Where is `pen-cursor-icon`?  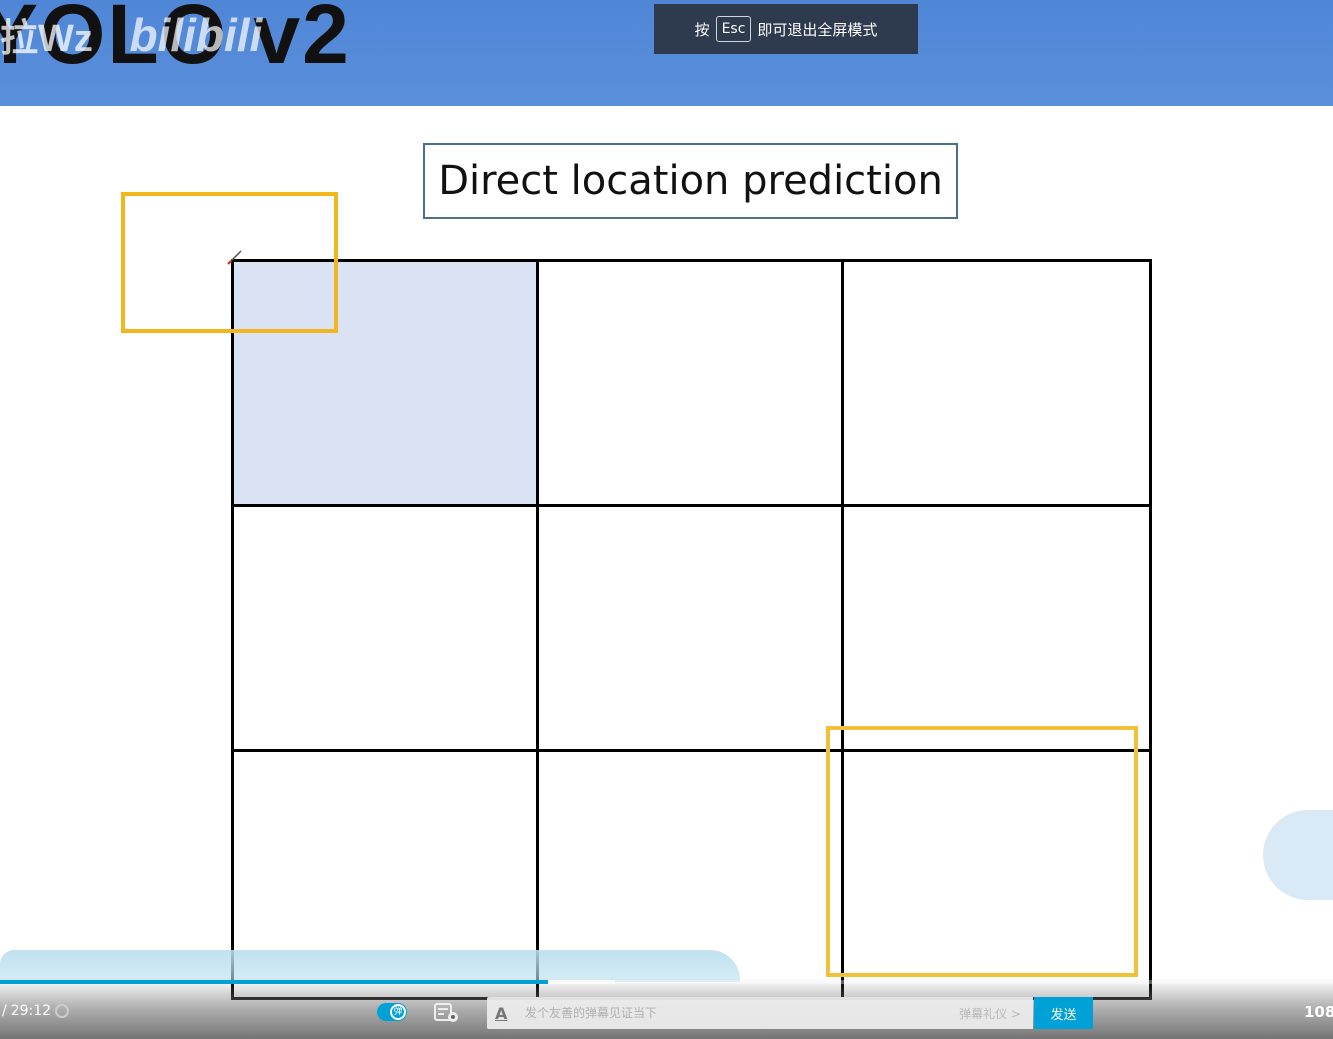 pen-cursor-icon is located at coordinates (234, 257).